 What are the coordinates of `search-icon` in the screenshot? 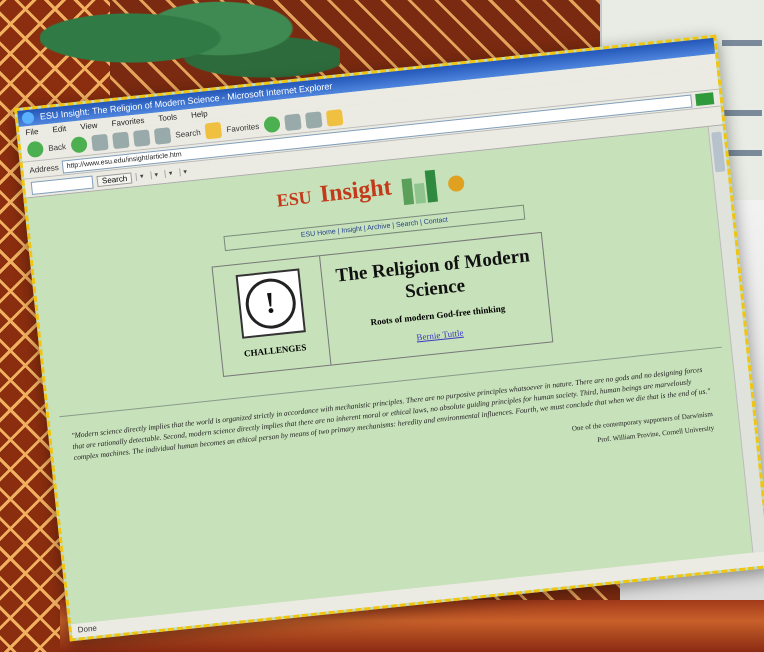 It's located at (162, 136).